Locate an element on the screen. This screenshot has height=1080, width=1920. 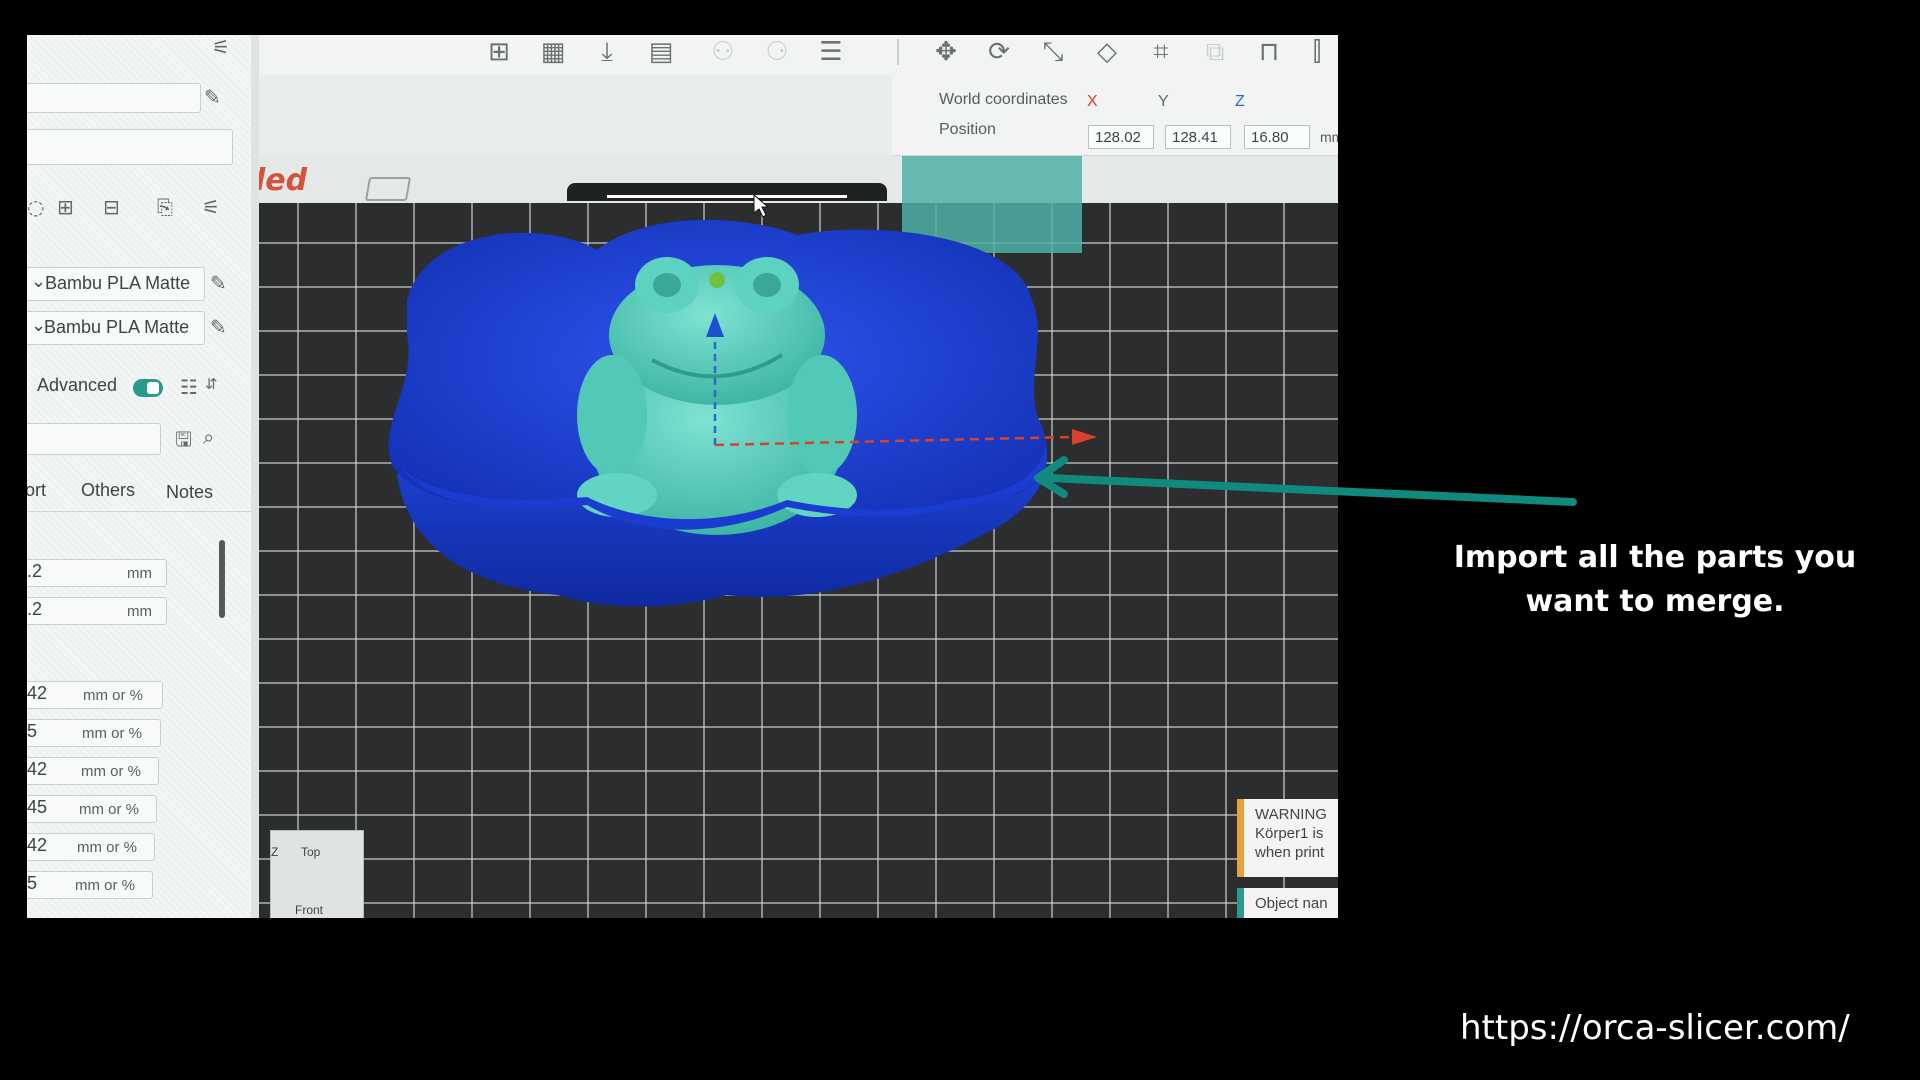
cursor-icon is located at coordinates (761, 205).